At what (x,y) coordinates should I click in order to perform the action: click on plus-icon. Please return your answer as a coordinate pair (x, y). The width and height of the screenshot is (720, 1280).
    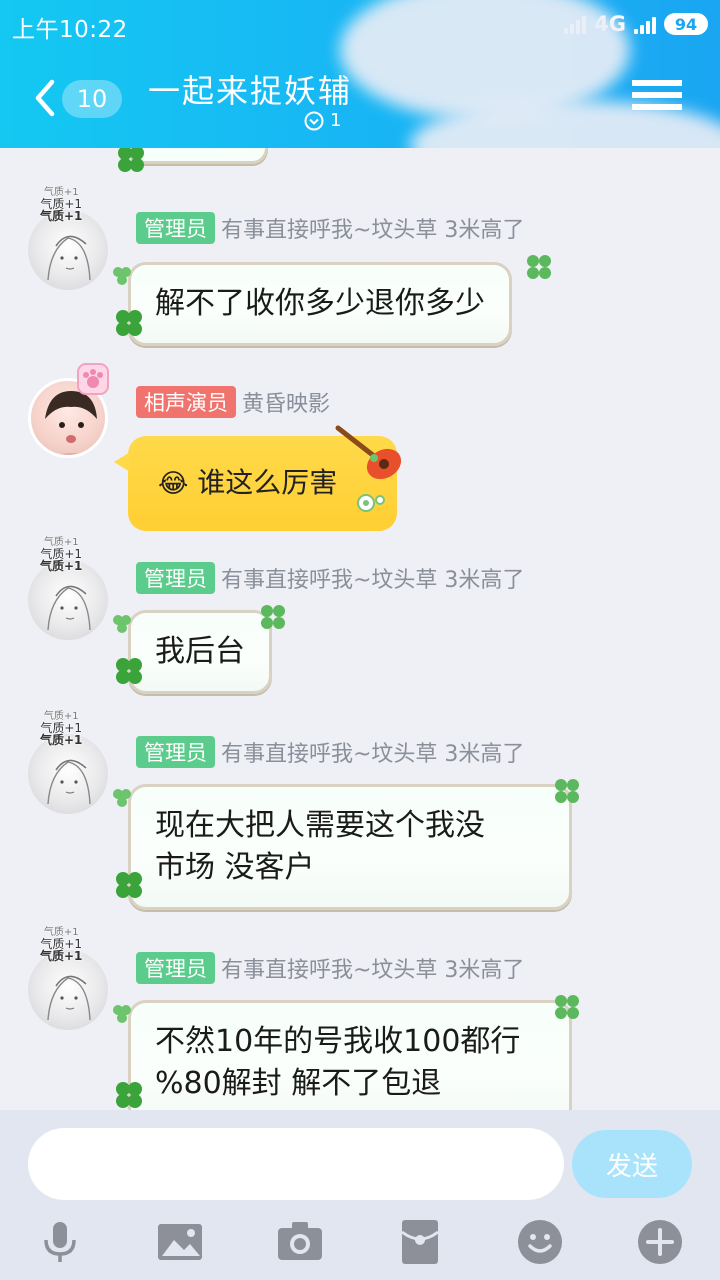
    Looking at the image, I should click on (660, 1242).